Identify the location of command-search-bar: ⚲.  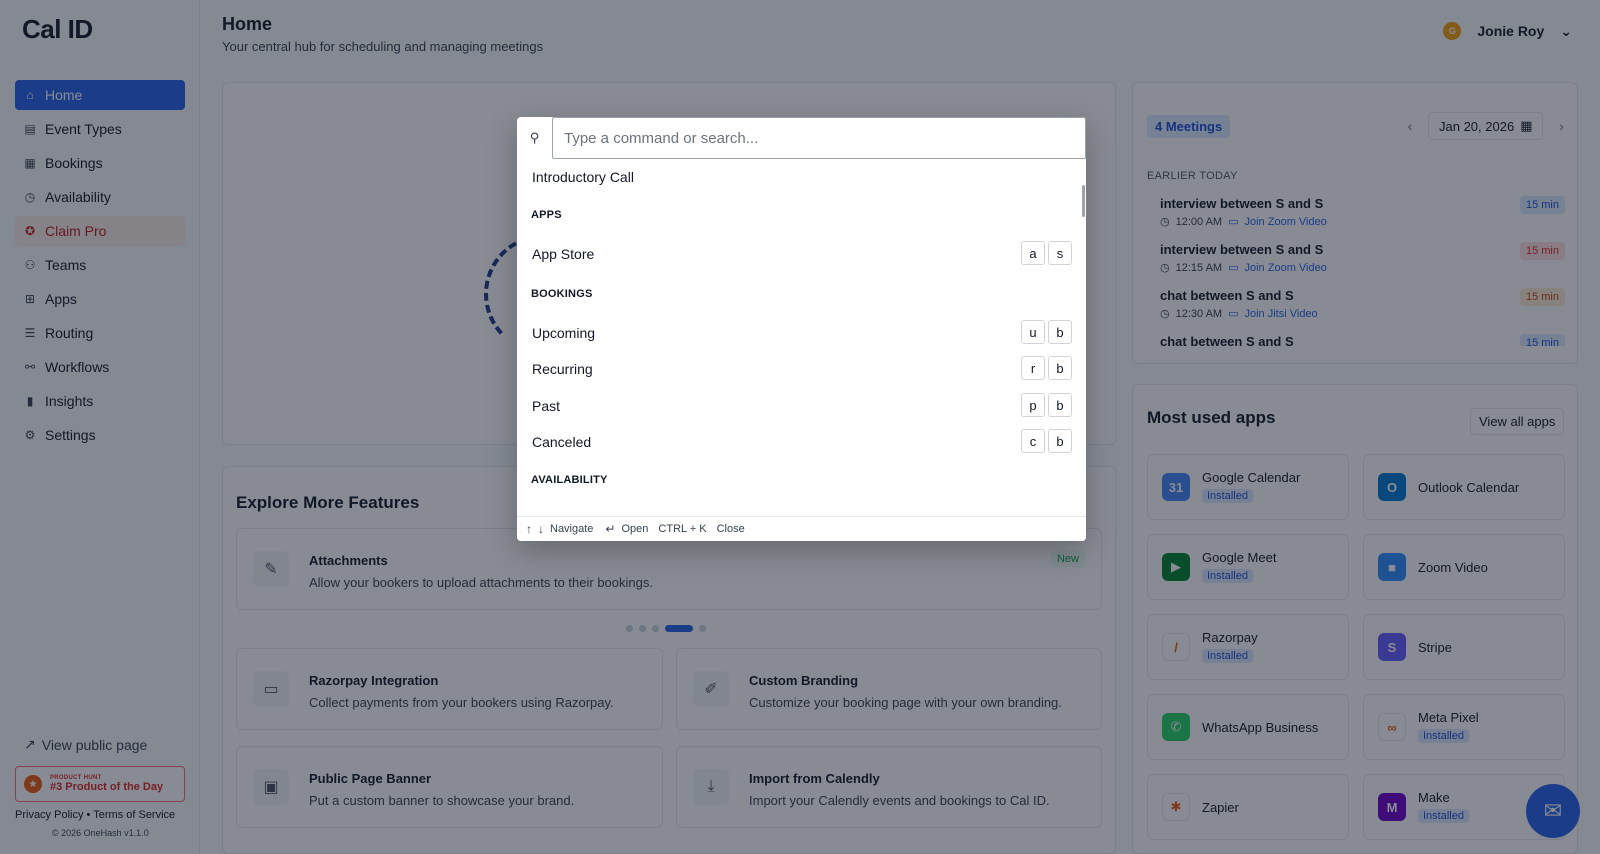
(801, 138).